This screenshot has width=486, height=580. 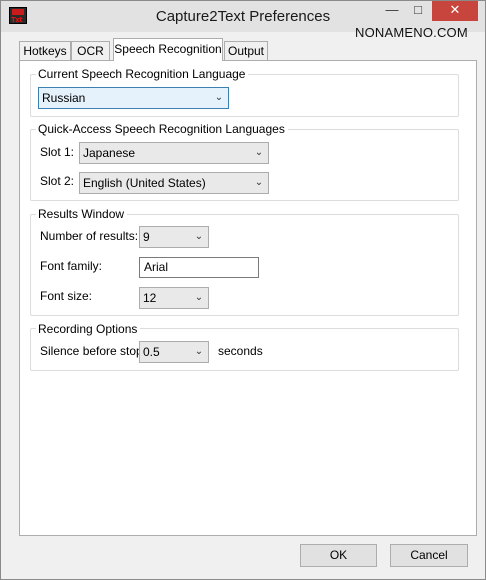 I want to click on slot2-select: English (United States), so click(x=174, y=183).